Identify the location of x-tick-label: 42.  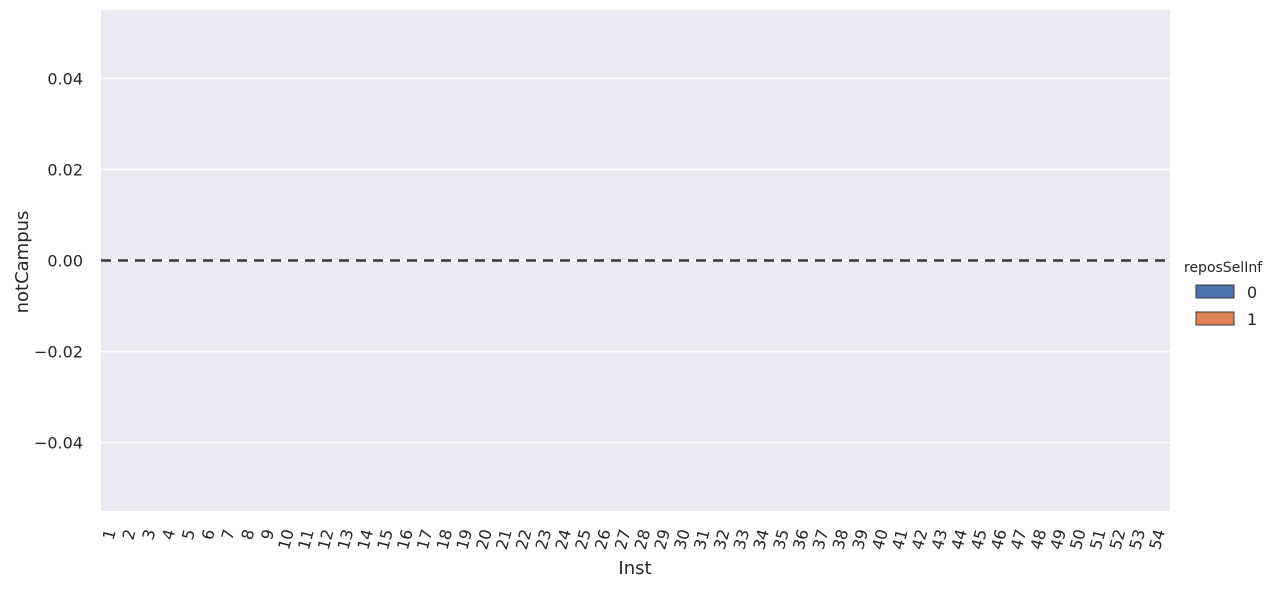
(920, 539).